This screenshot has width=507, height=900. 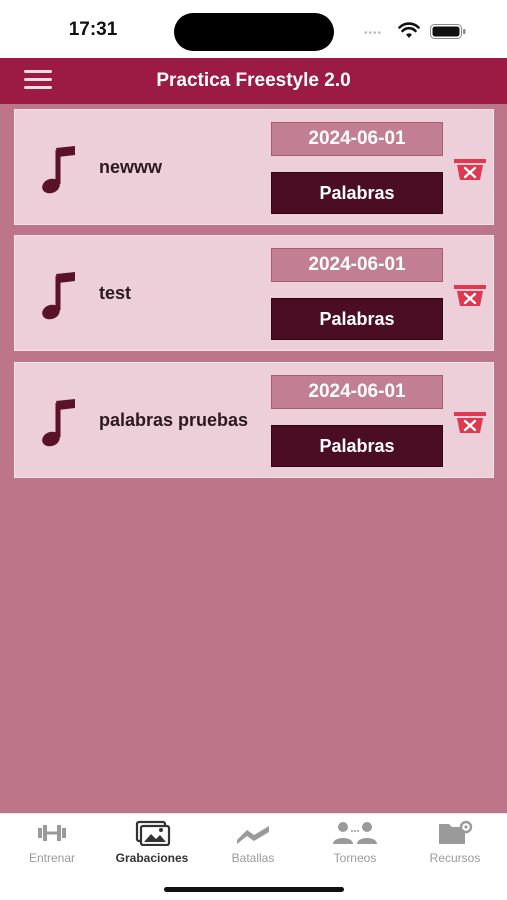 What do you see at coordinates (254, 420) in the screenshot?
I see `recording-card: palabras pruebas 2024-06-01 Palabras` at bounding box center [254, 420].